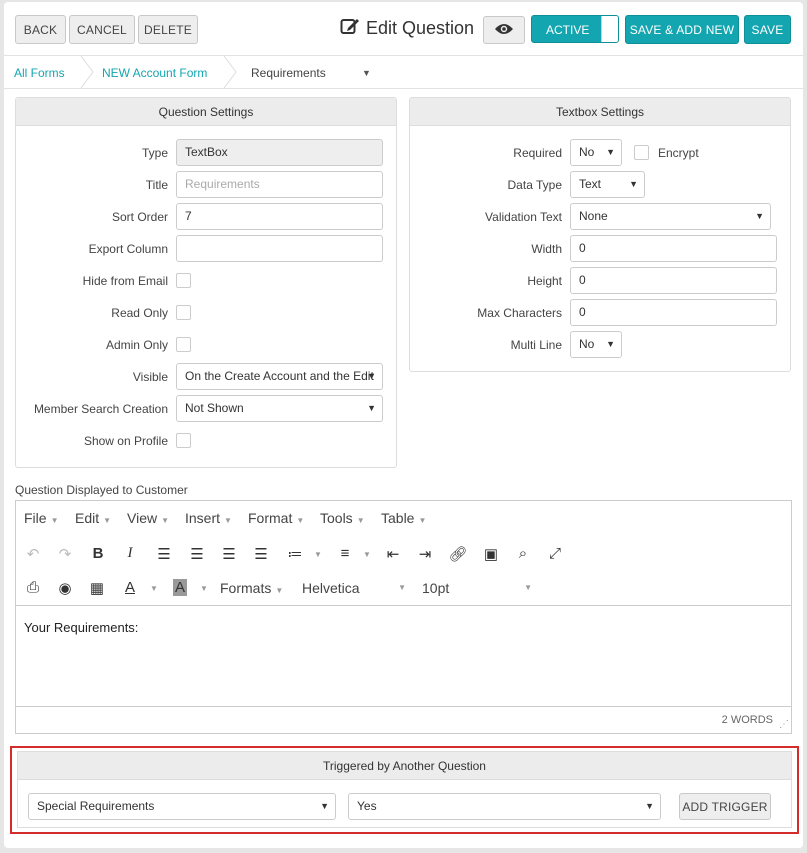  I want to click on menu-file: File ▼, so click(41, 518).